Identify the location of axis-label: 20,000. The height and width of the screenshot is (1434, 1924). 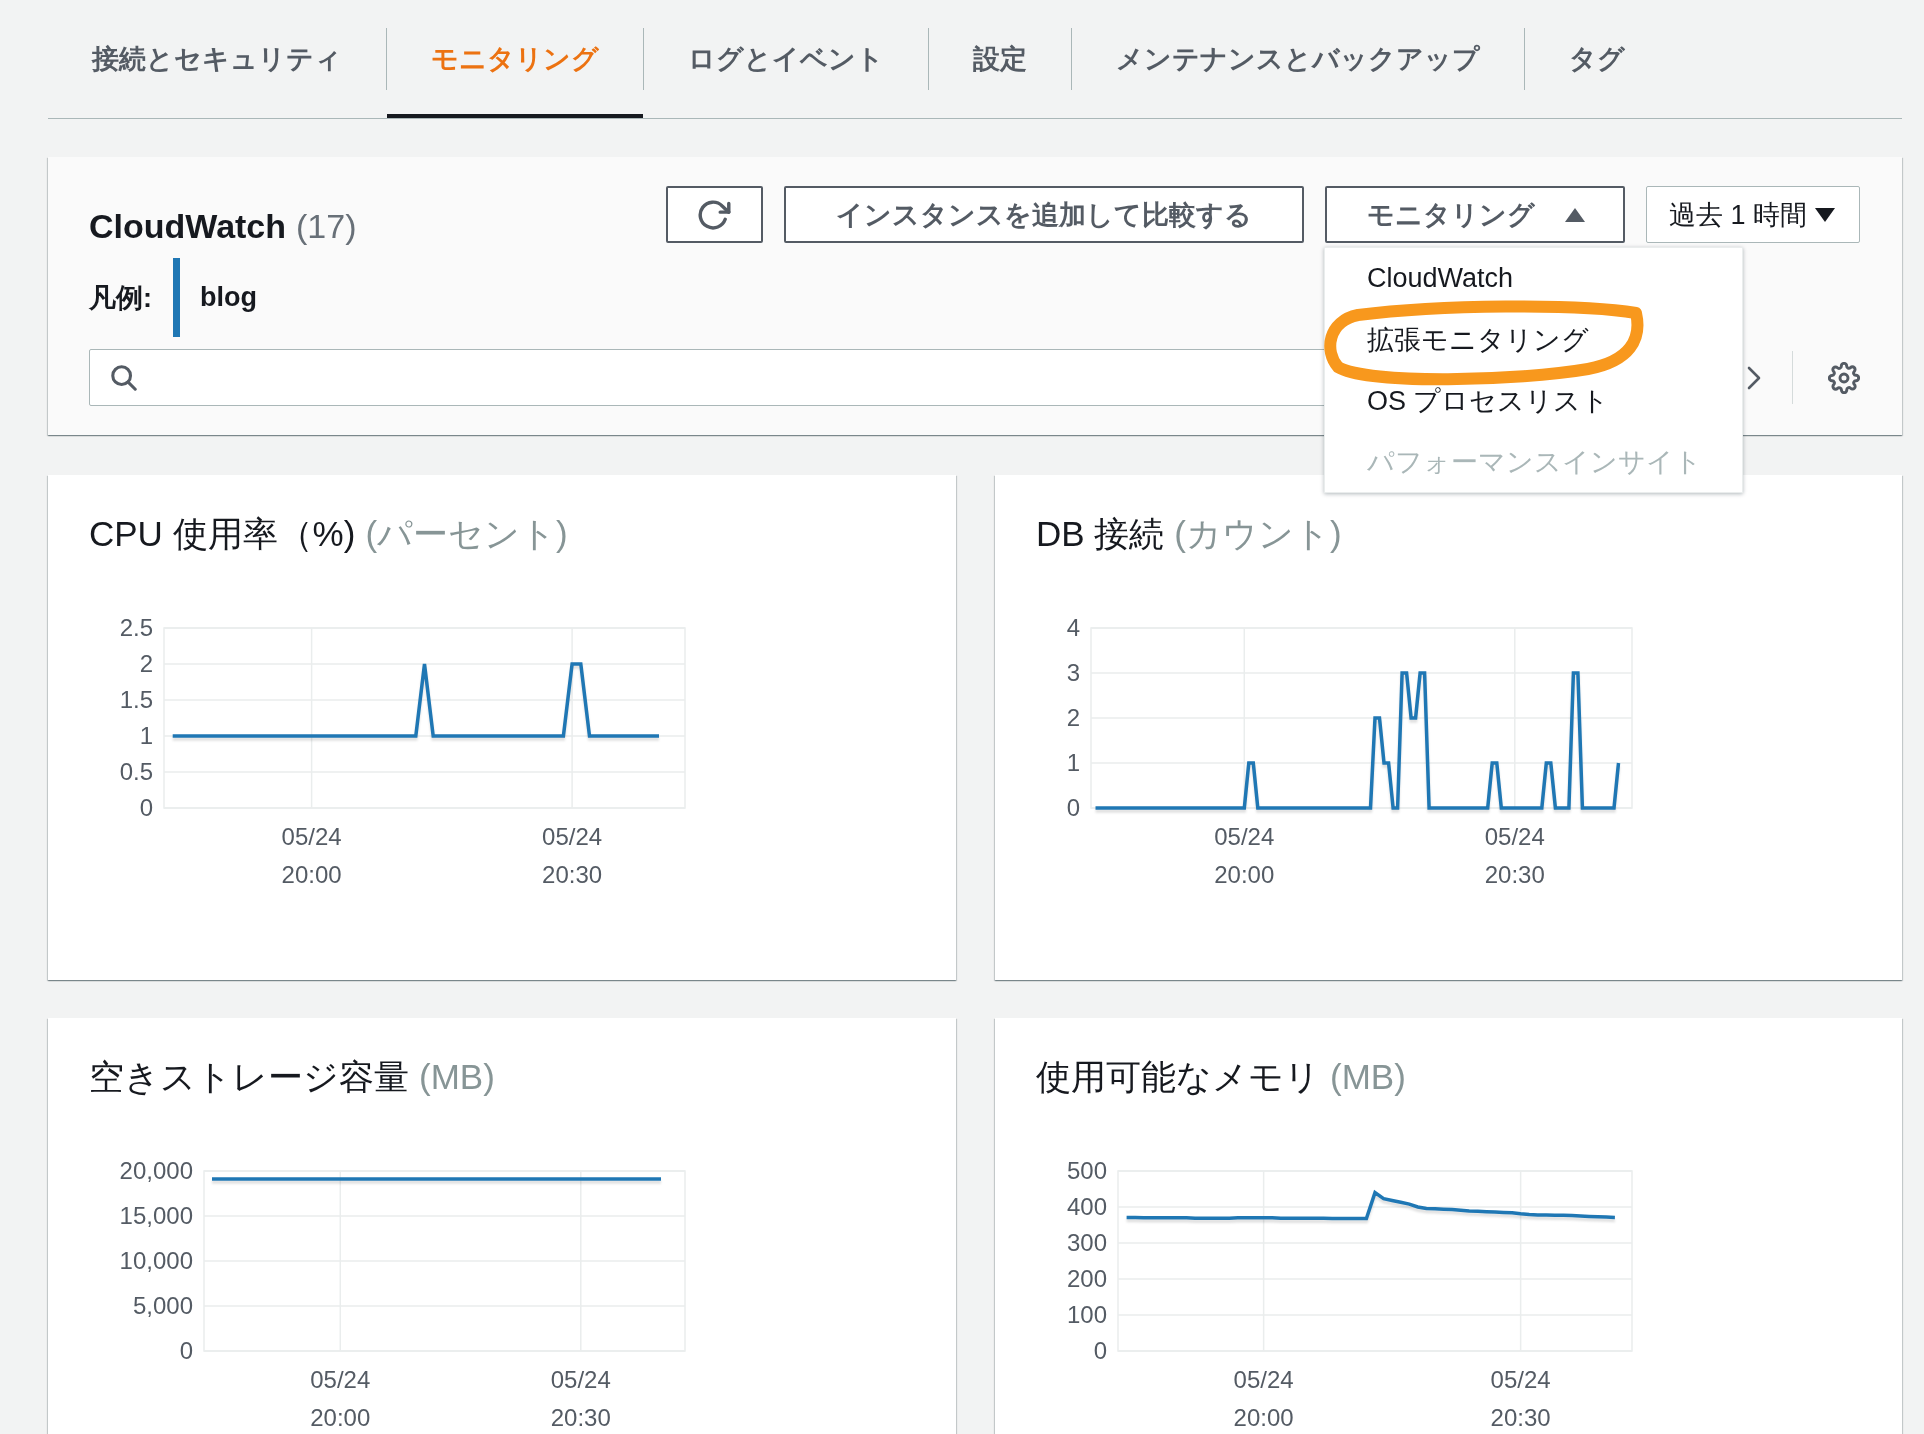
(156, 1170).